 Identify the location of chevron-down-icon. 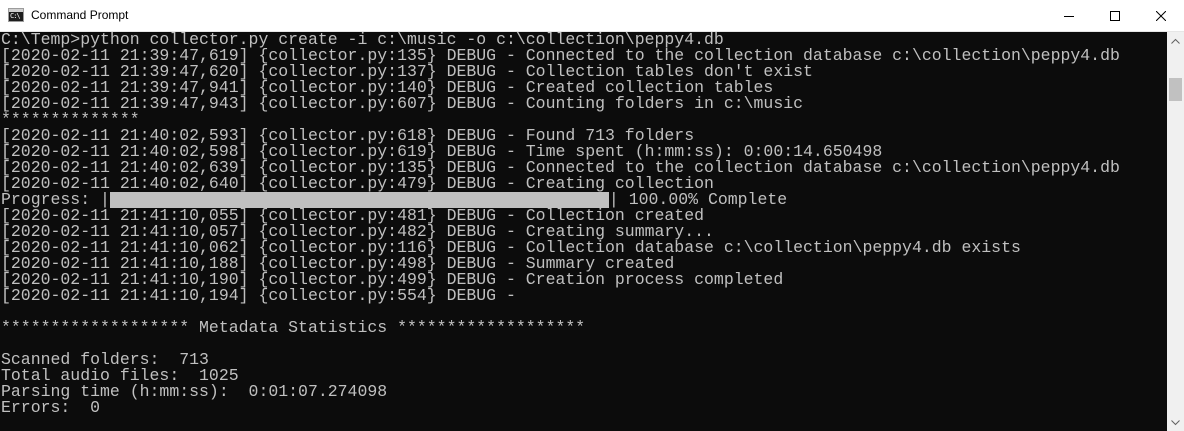
(1175, 422).